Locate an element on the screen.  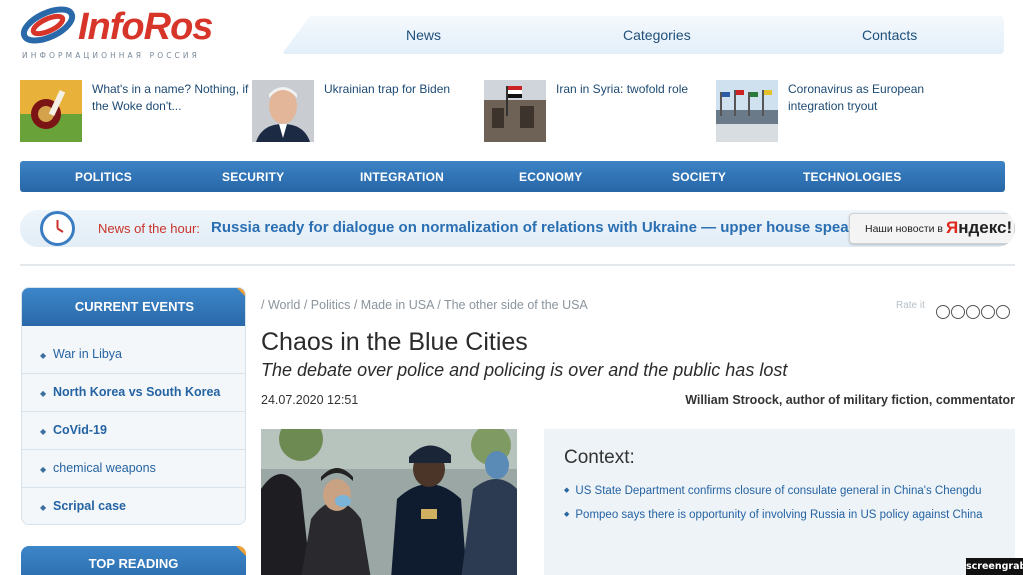
category-society: SOCIETY is located at coordinates (699, 177).